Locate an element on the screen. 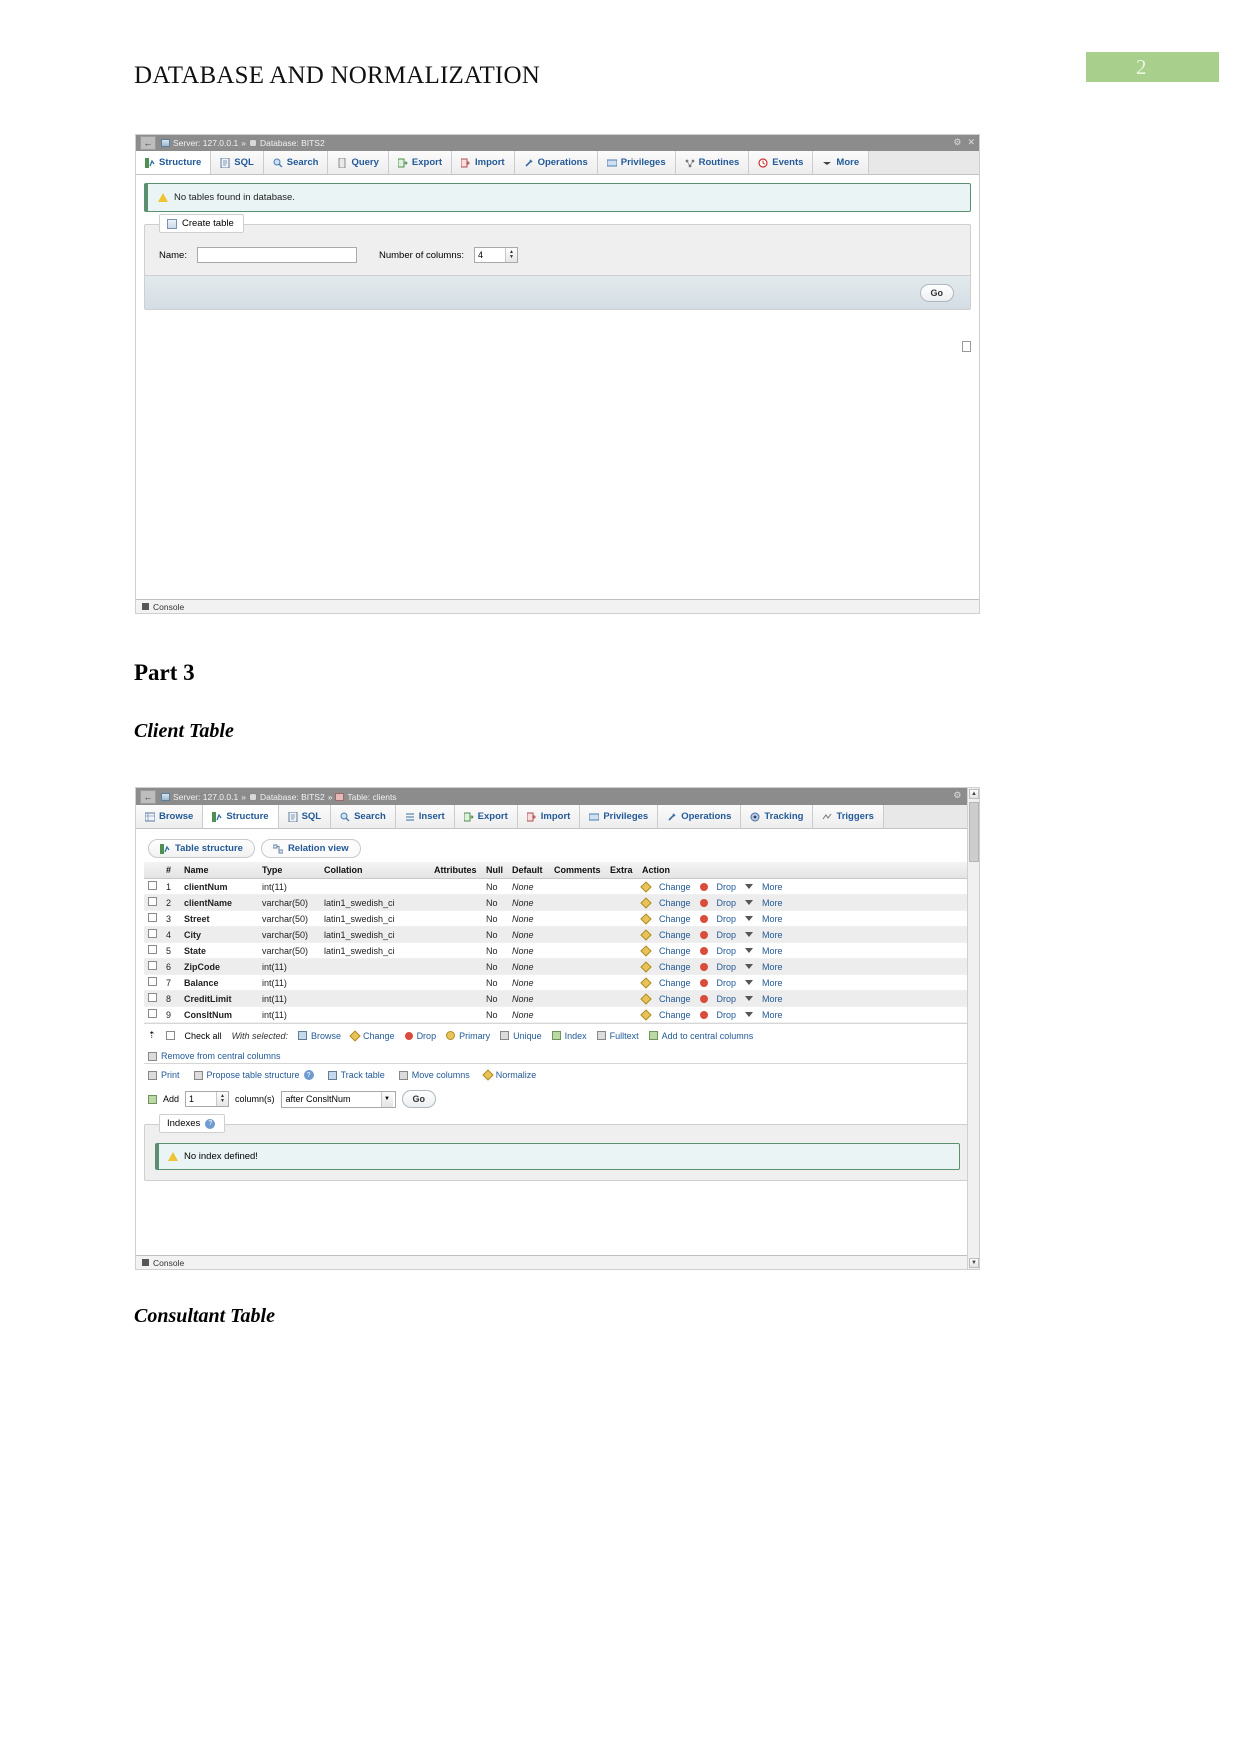 This screenshot has height=1754, width=1241. table-name-input is located at coordinates (276, 255).